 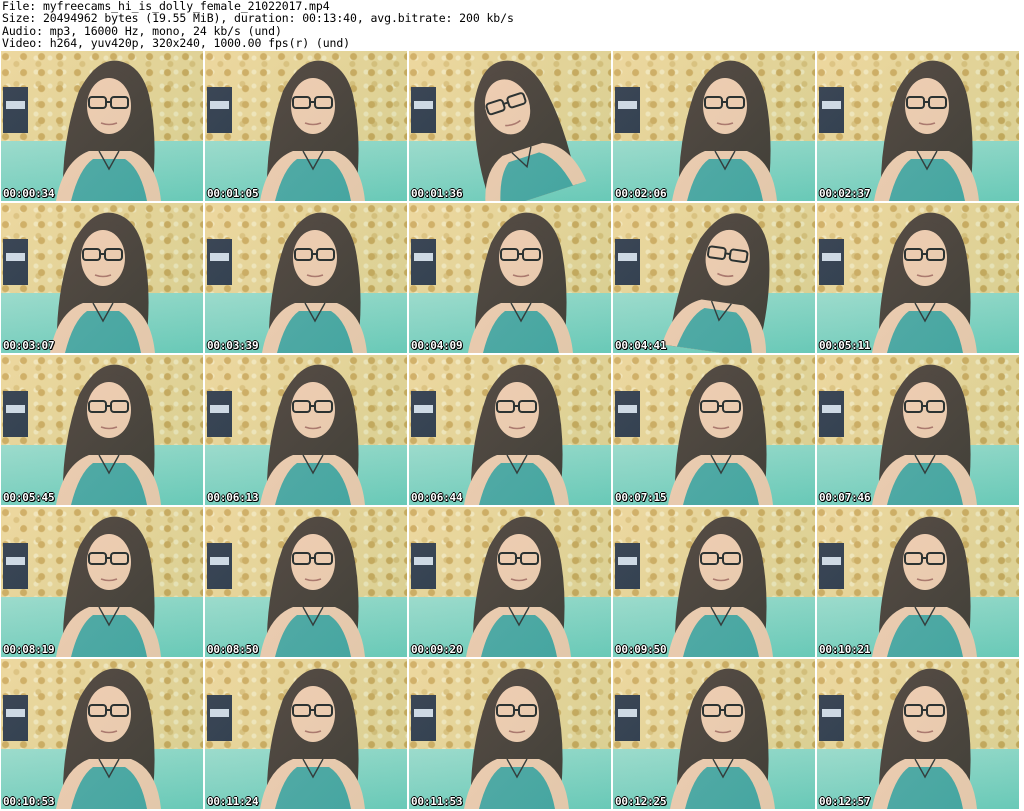 I want to click on thumbnail-timestamp: 00:07:46, so click(x=845, y=497).